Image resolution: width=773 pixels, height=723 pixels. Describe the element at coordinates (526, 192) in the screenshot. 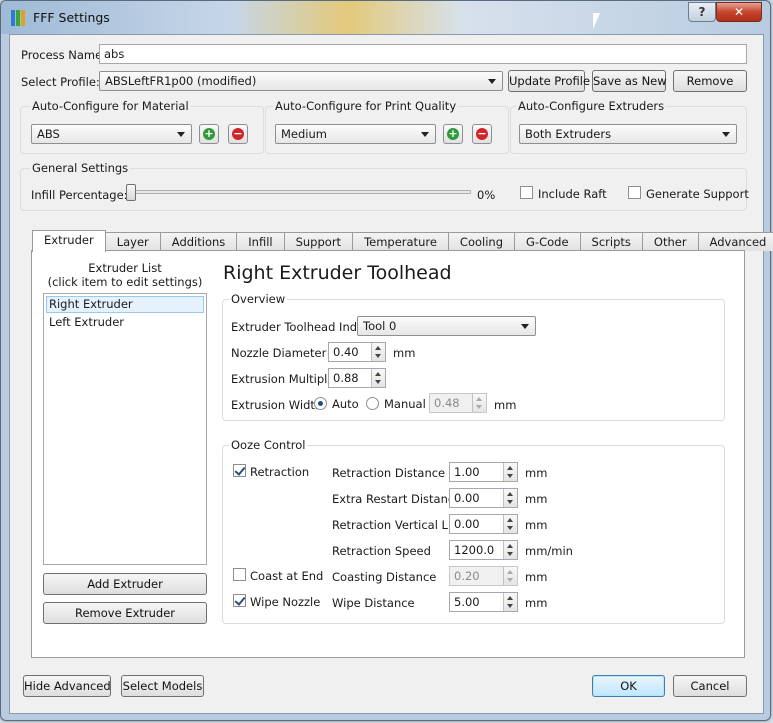

I see `include-raft-checkbox` at that location.